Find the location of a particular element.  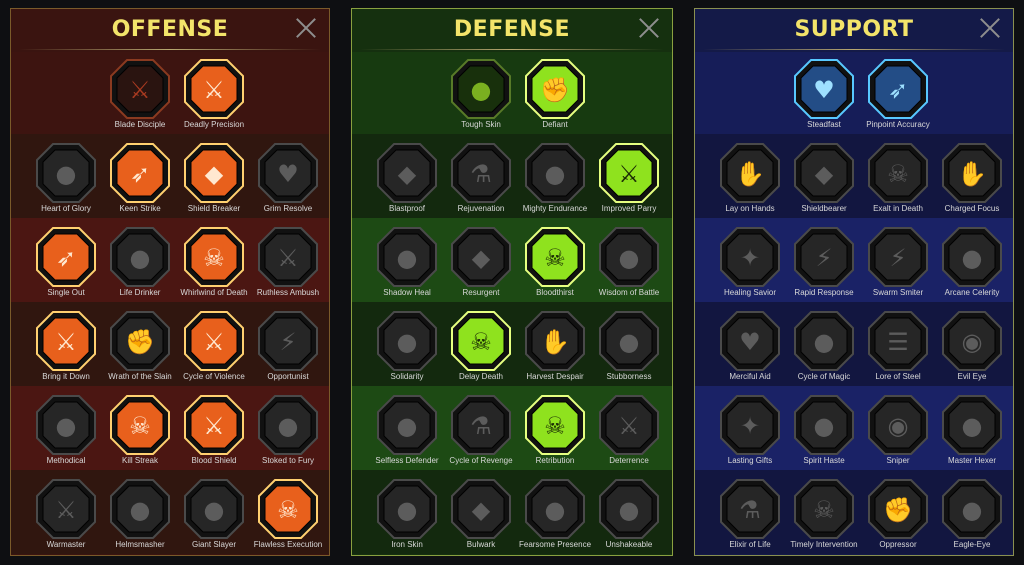

skill-node: ☠ Exalt in Death is located at coordinates (898, 182).